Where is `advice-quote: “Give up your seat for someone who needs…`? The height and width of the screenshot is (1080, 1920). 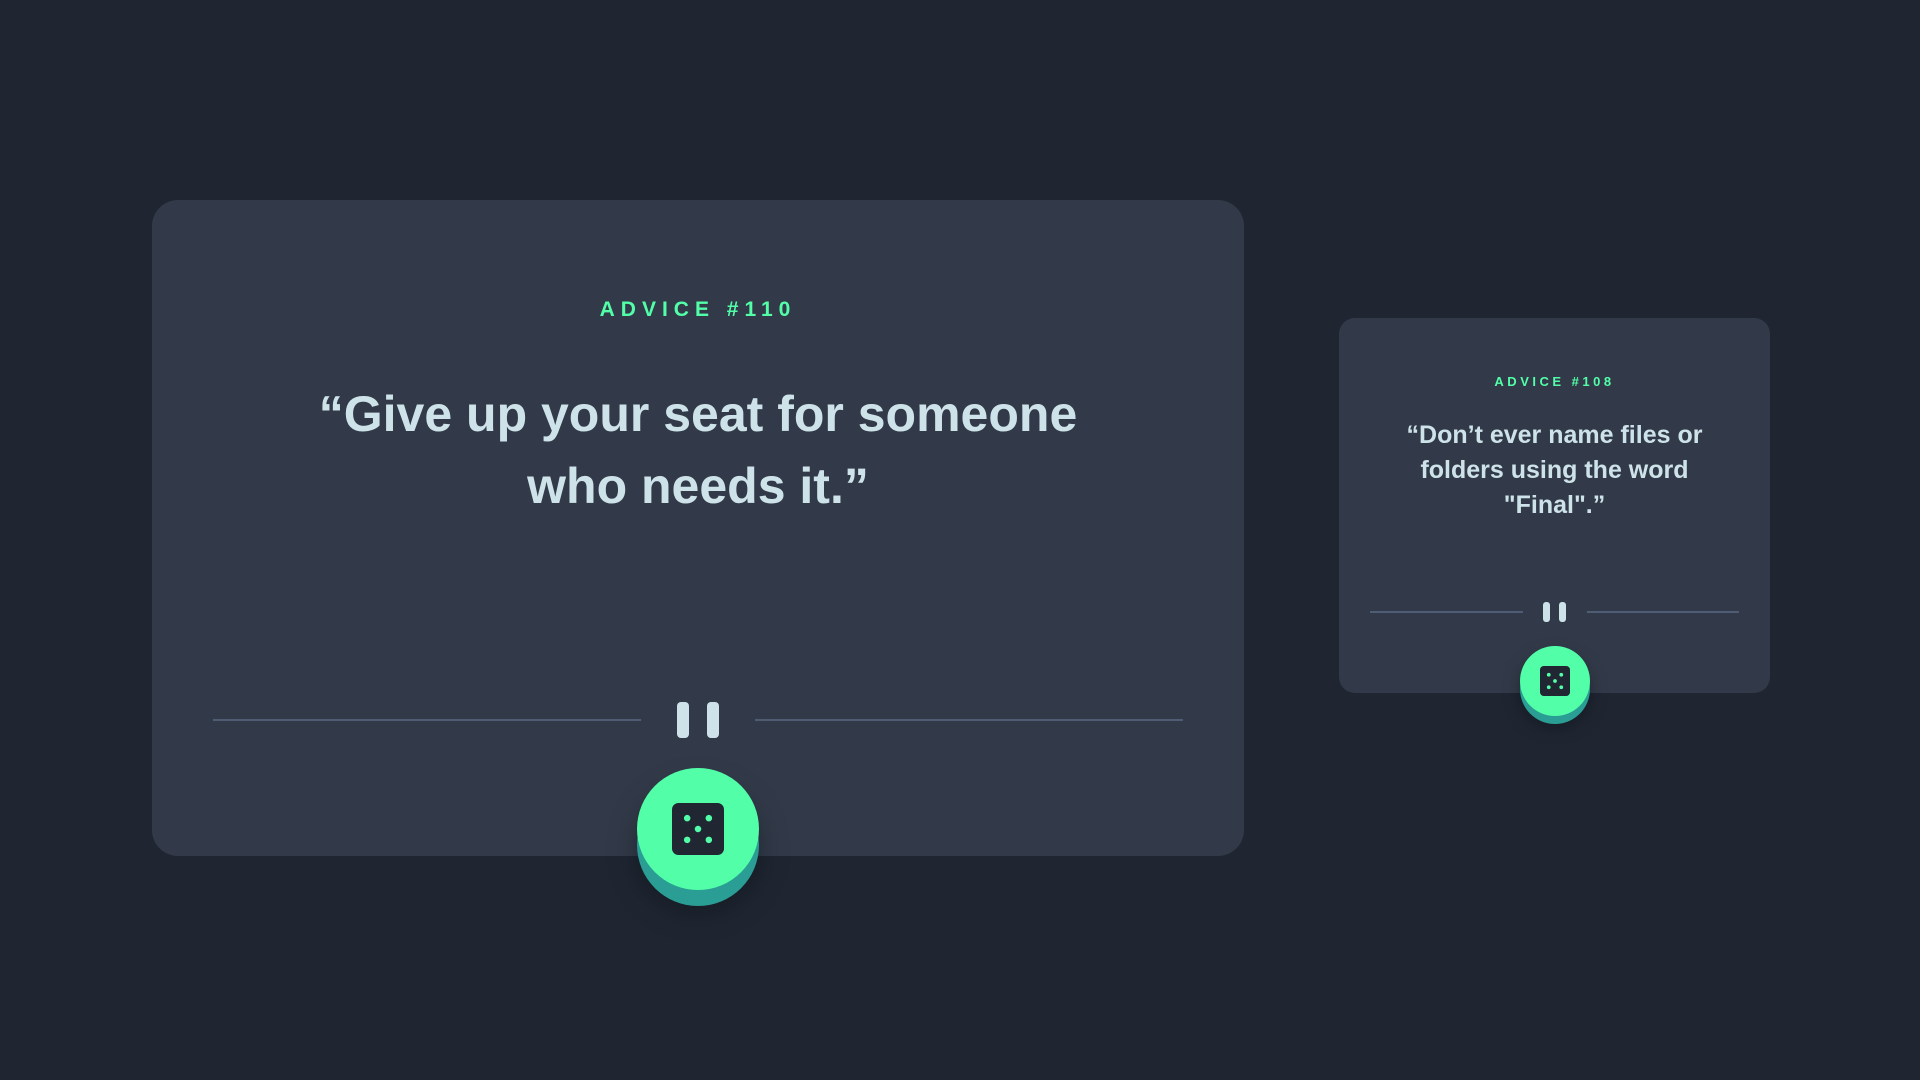
advice-quote: “Give up your seat for someone who needs… is located at coordinates (698, 450).